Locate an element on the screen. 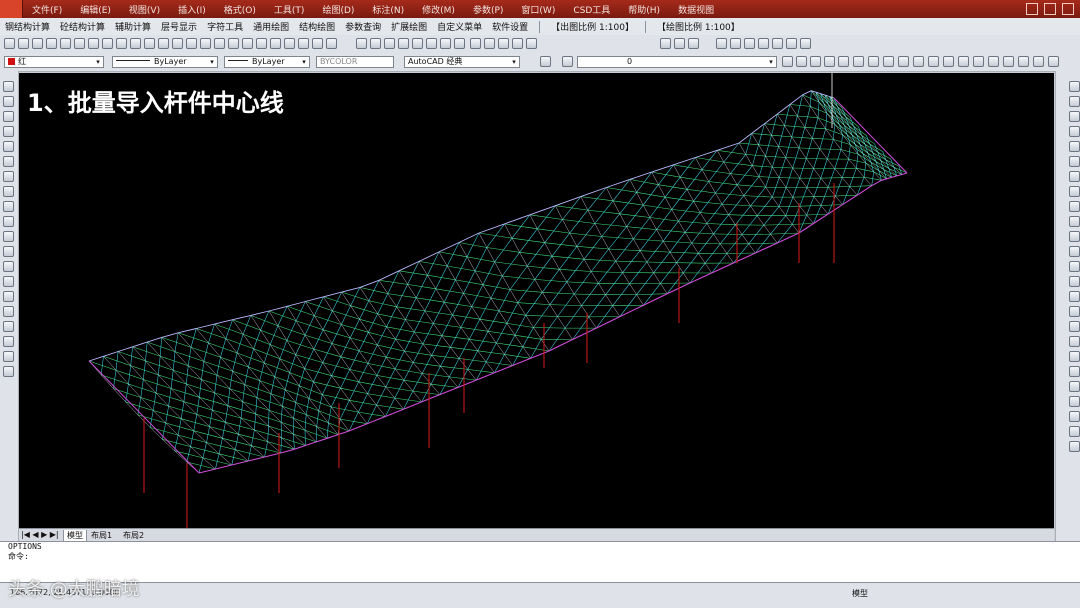 The width and height of the screenshot is (1080, 608). draw-scale: 【绘图比例 1:100】 is located at coordinates (698, 26).